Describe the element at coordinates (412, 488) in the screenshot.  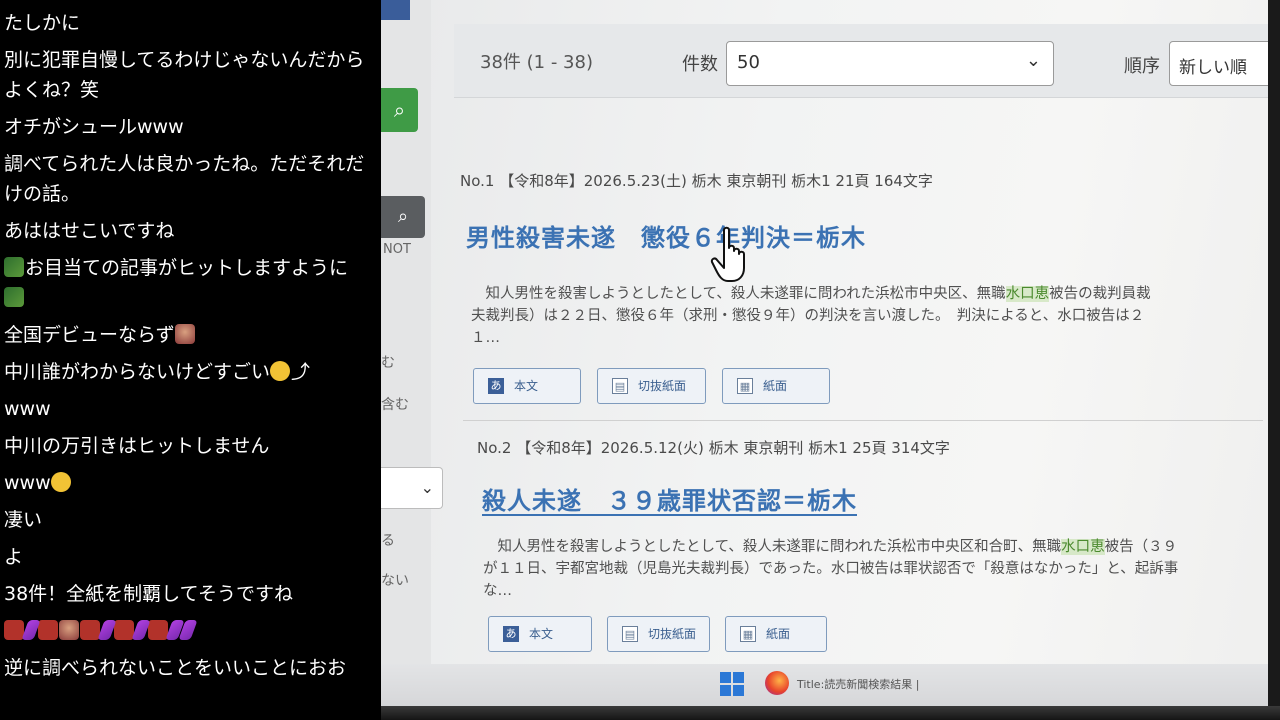
I see `filter-select: ⌄` at that location.